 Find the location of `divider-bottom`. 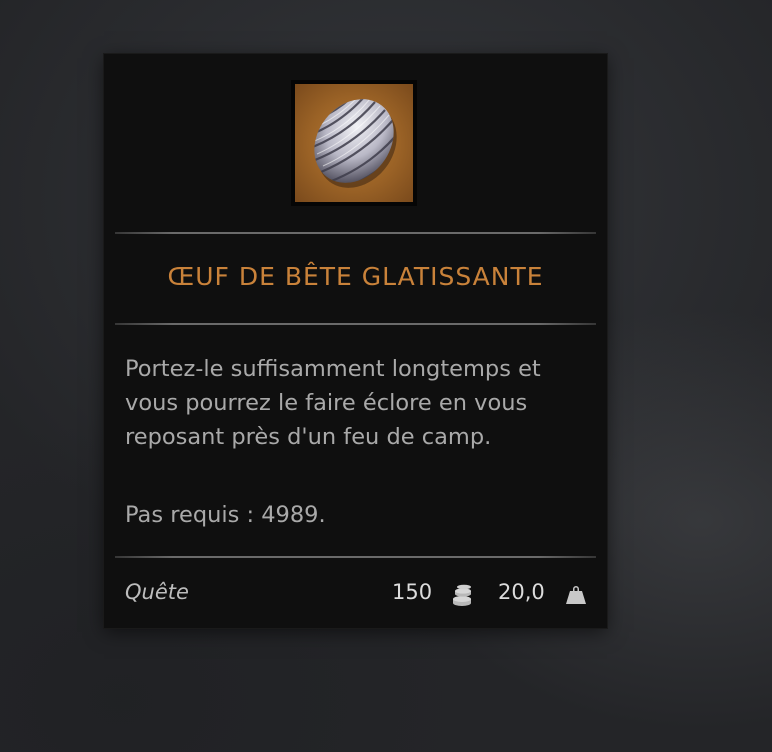

divider-bottom is located at coordinates (355, 557).